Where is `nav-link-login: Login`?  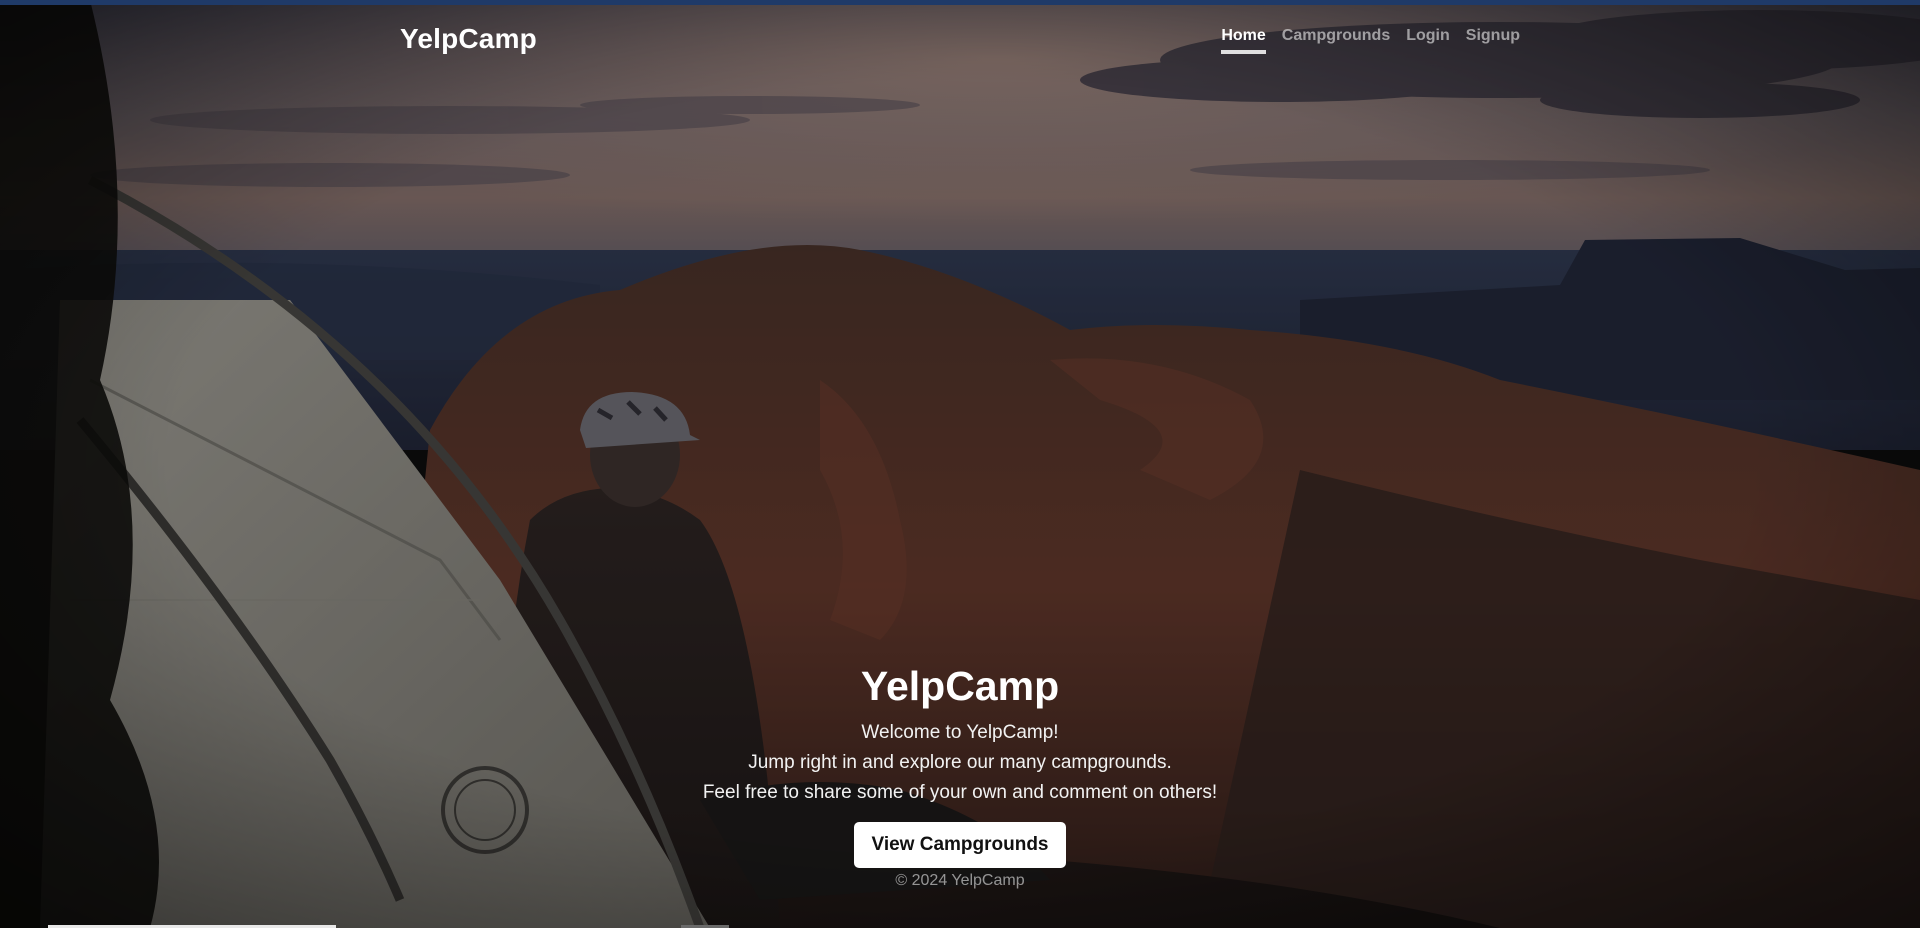 nav-link-login: Login is located at coordinates (1428, 40).